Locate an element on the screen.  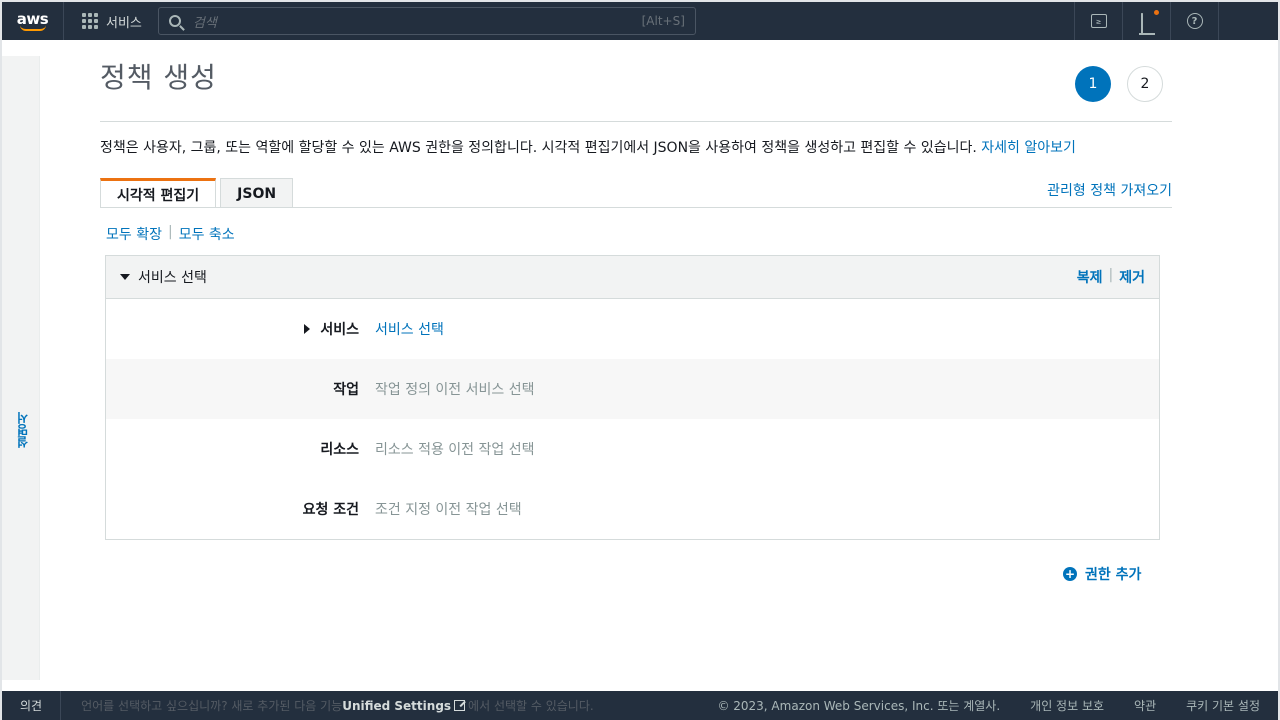
clone-button: 복제 is located at coordinates (1090, 277).